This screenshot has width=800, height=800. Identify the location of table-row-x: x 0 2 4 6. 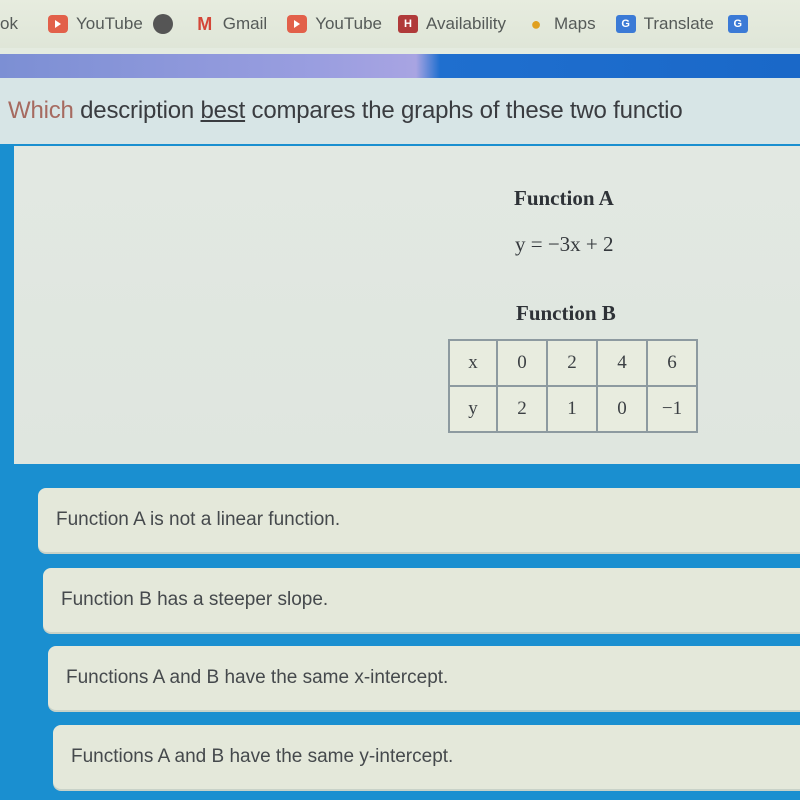
(573, 363).